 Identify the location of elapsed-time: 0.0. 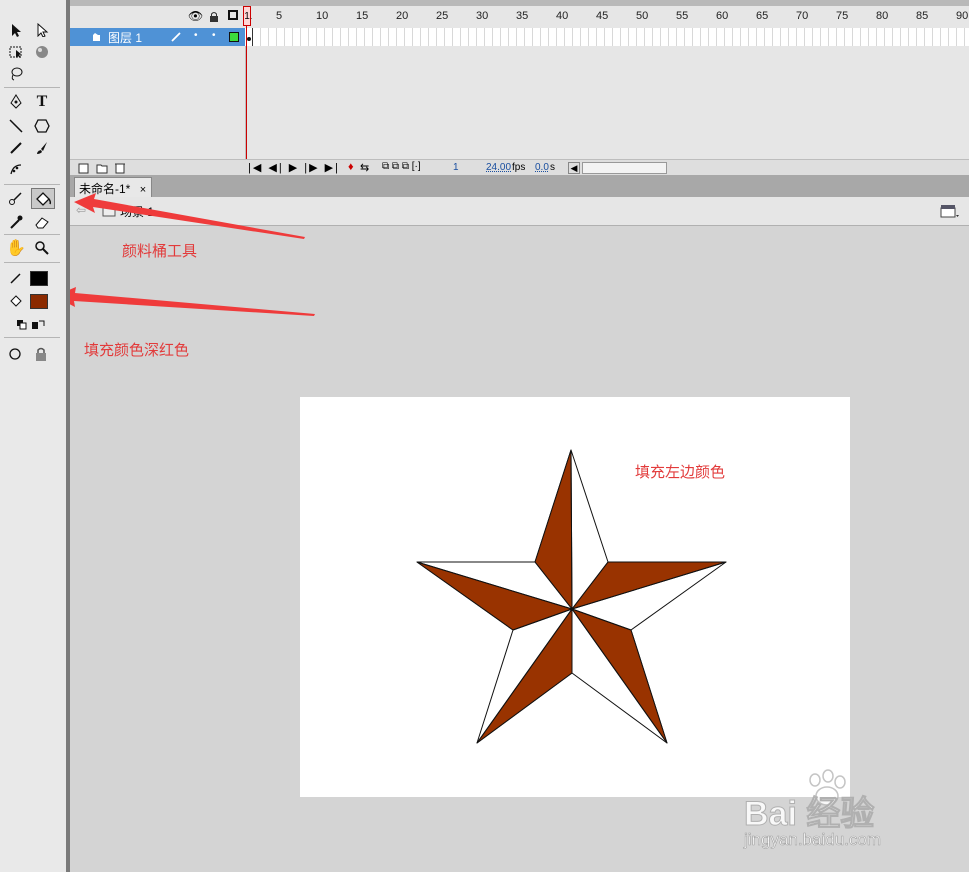
(542, 167).